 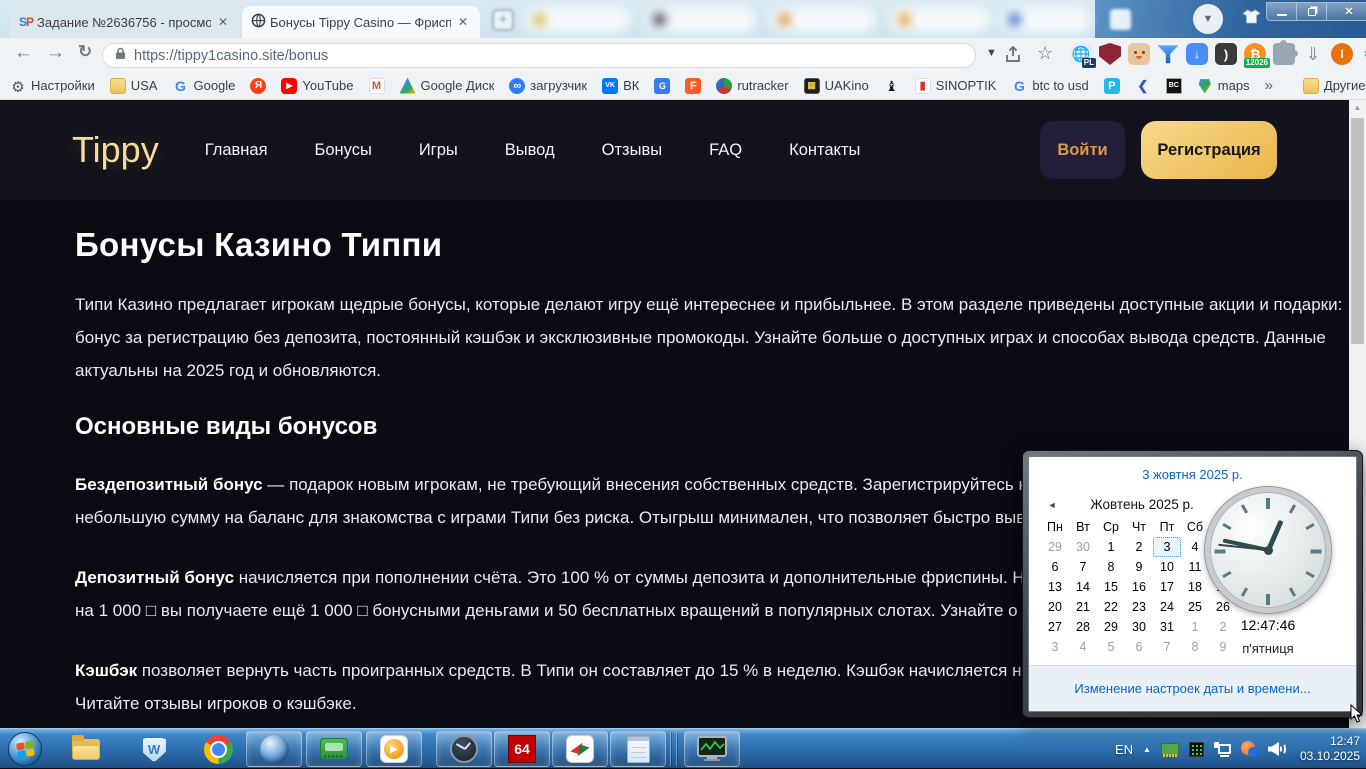 I want to click on scrollbar-up-arrow: ▲, so click(x=1357, y=107).